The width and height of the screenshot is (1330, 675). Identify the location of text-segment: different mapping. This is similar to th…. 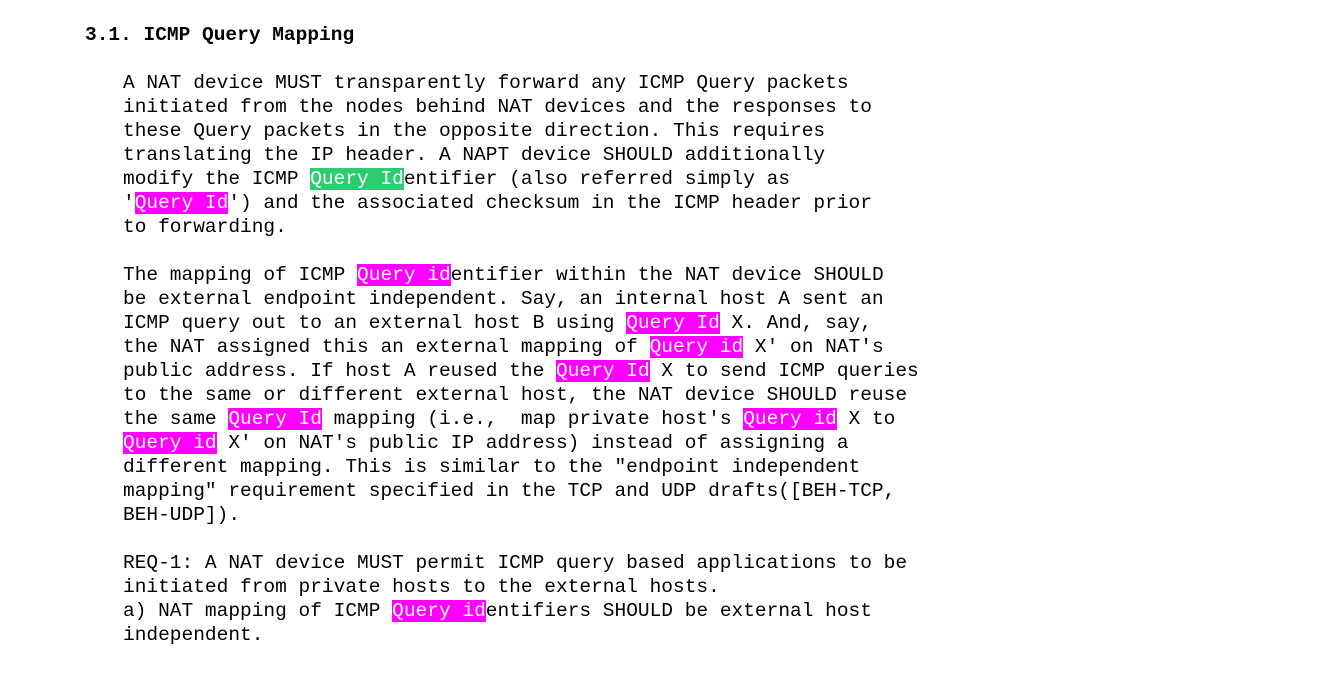
(492, 467).